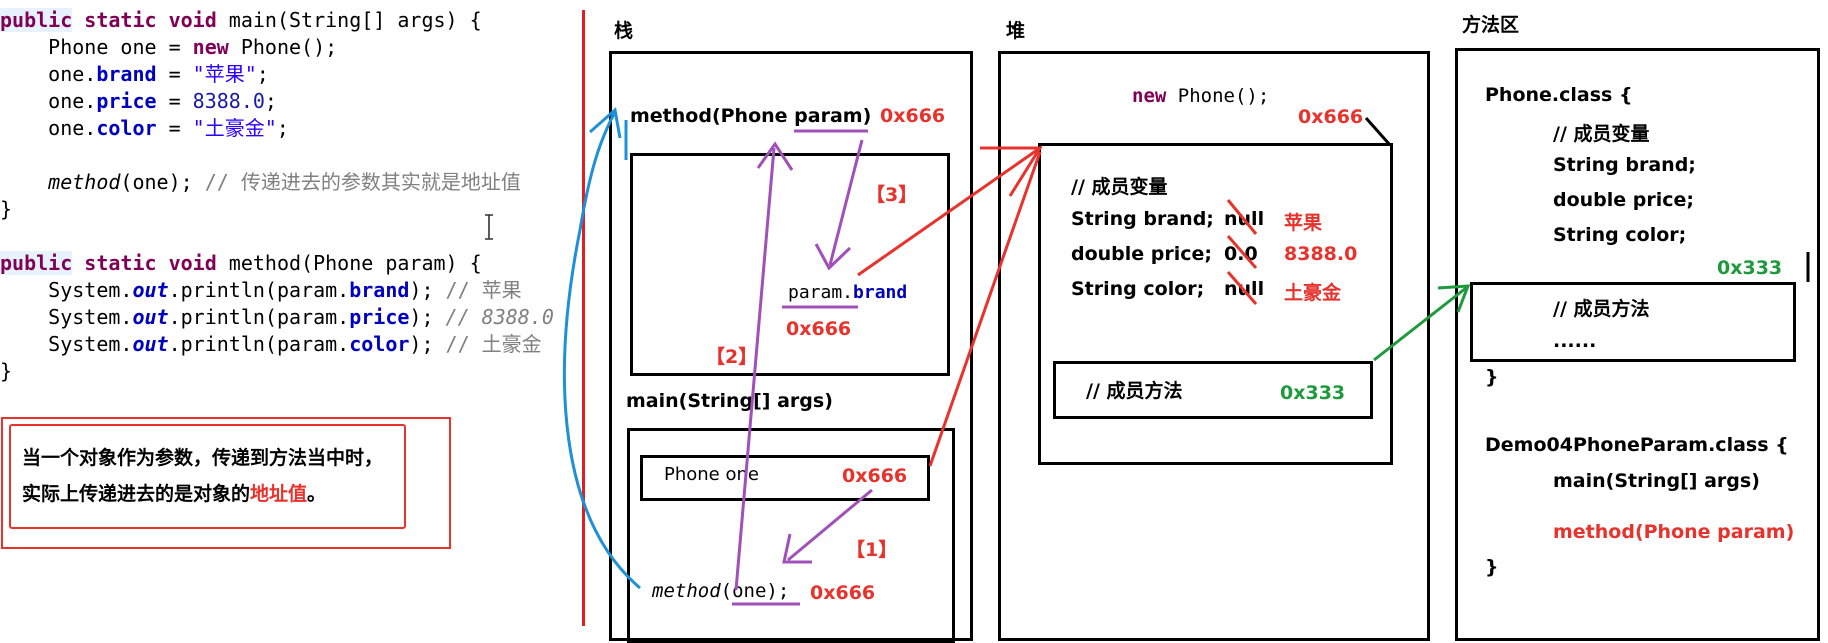 The height and width of the screenshot is (643, 1828). What do you see at coordinates (797, 548) in the screenshot?
I see `purple-arrow-1-head` at bounding box center [797, 548].